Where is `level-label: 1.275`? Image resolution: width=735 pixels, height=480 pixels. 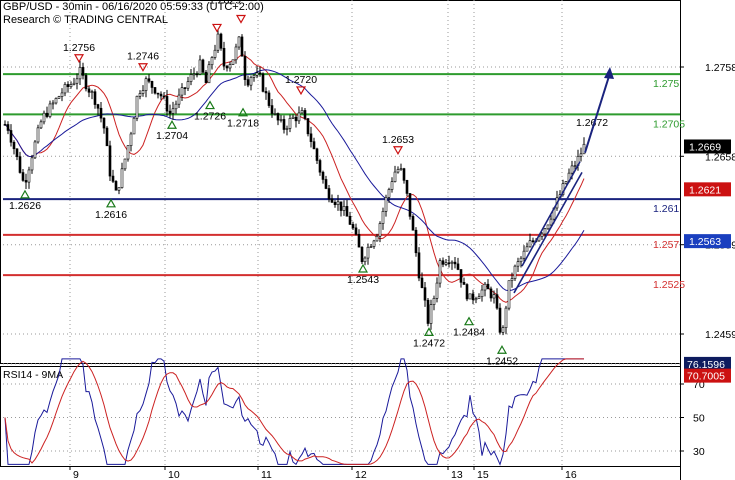 level-label: 1.275 is located at coordinates (666, 84).